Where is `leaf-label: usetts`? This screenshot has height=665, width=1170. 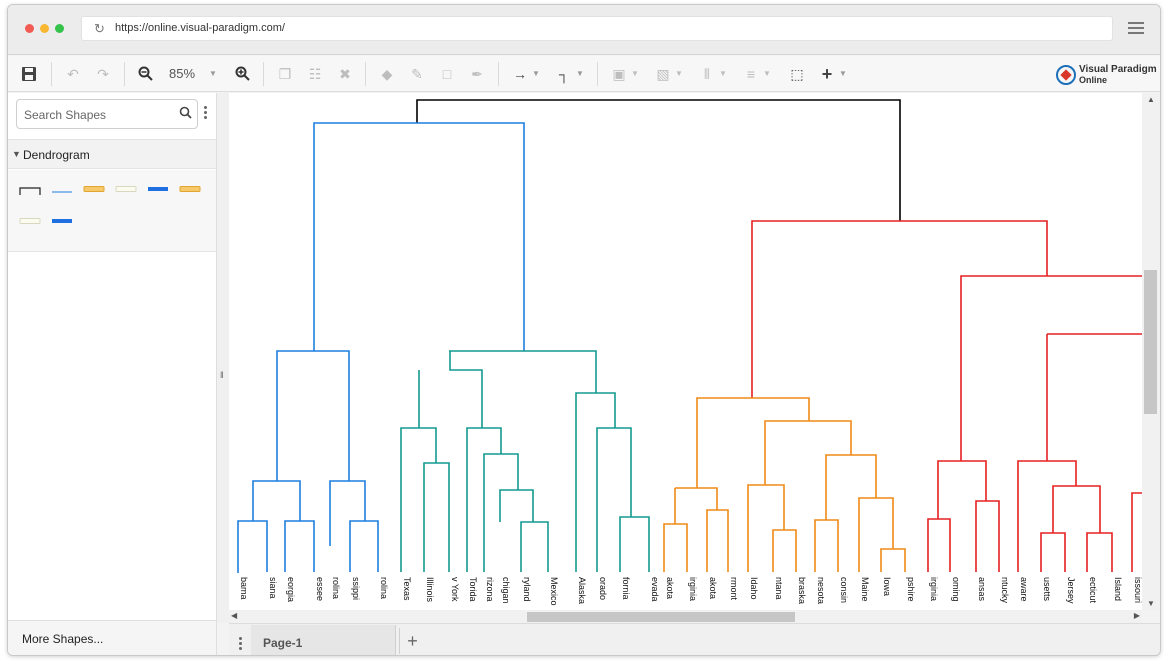 leaf-label: usetts is located at coordinates (1047, 589).